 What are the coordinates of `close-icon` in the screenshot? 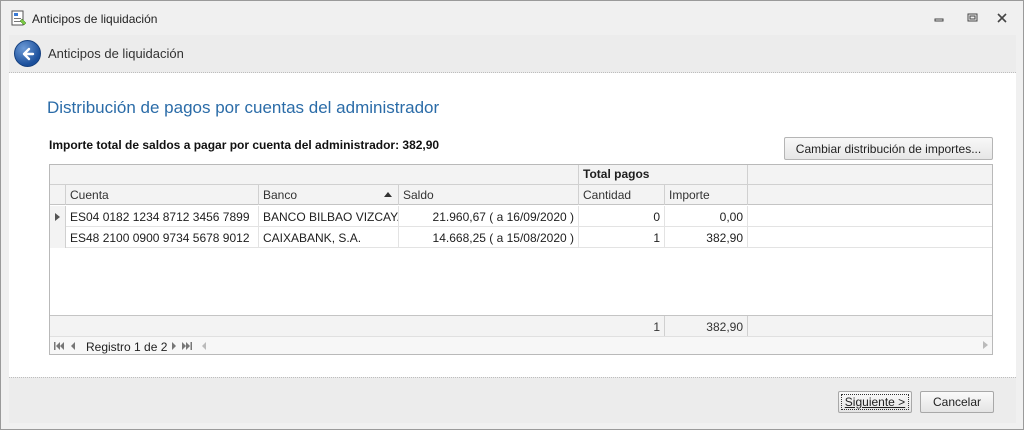 It's located at (1002, 18).